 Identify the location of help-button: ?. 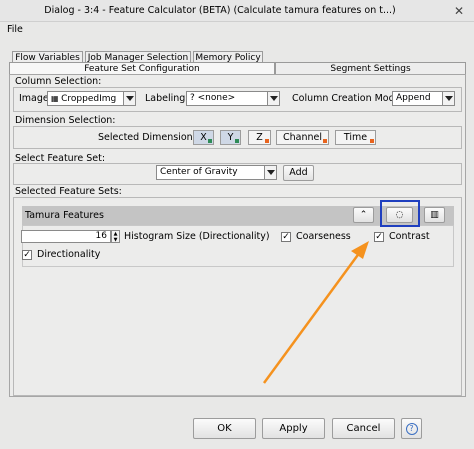
(411, 428).